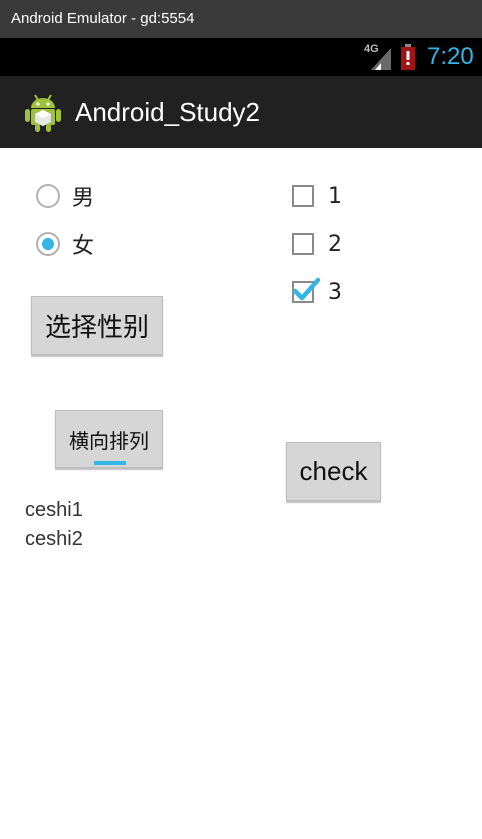  Describe the element at coordinates (65, 196) in the screenshot. I see `radio-male: 男` at that location.